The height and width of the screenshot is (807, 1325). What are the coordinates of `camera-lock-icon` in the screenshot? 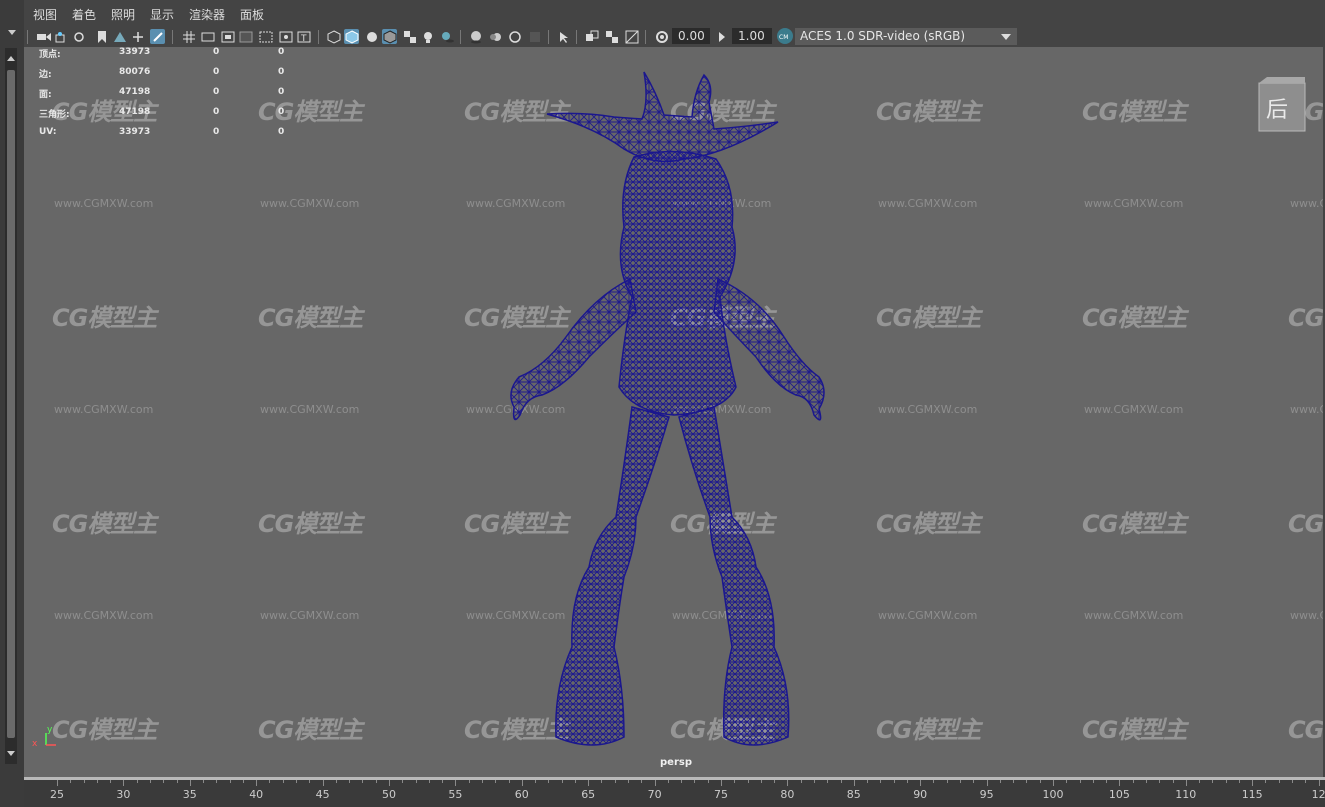 It's located at (79, 36).